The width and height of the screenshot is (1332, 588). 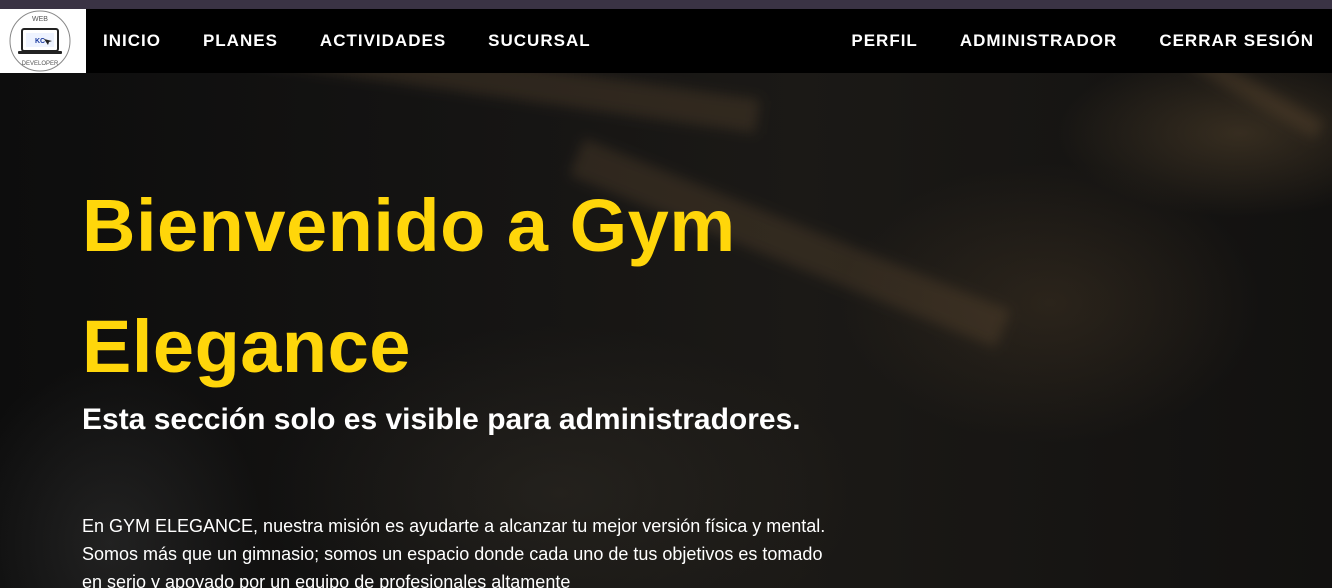 I want to click on logo-bottom-text: DEVELOPER, so click(x=40, y=64).